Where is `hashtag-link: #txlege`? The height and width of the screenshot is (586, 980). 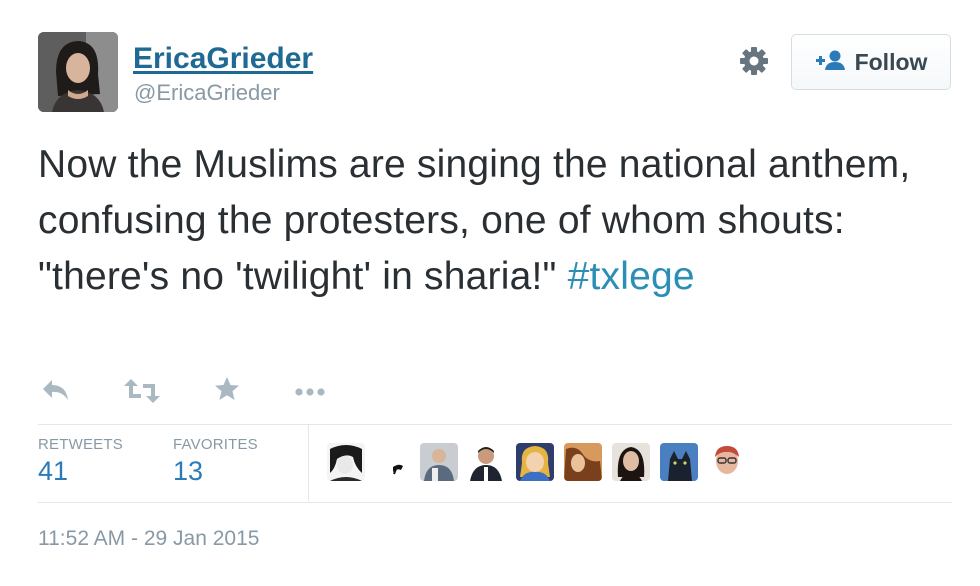 hashtag-link: #txlege is located at coordinates (631, 276).